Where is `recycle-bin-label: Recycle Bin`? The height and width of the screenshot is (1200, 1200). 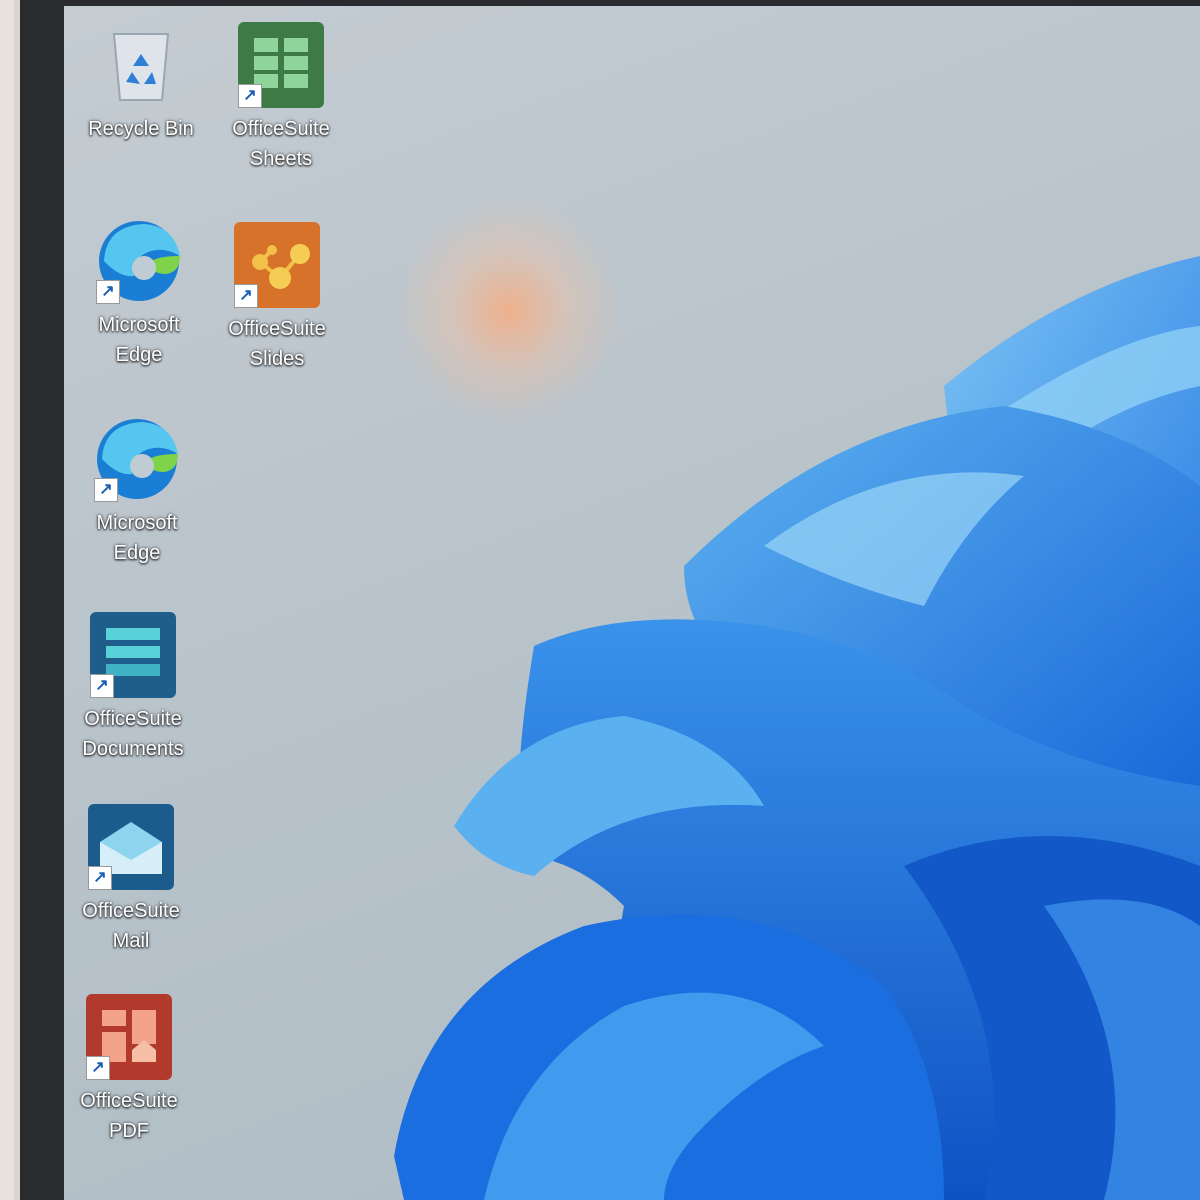
recycle-bin-label: Recycle Bin is located at coordinates (141, 129).